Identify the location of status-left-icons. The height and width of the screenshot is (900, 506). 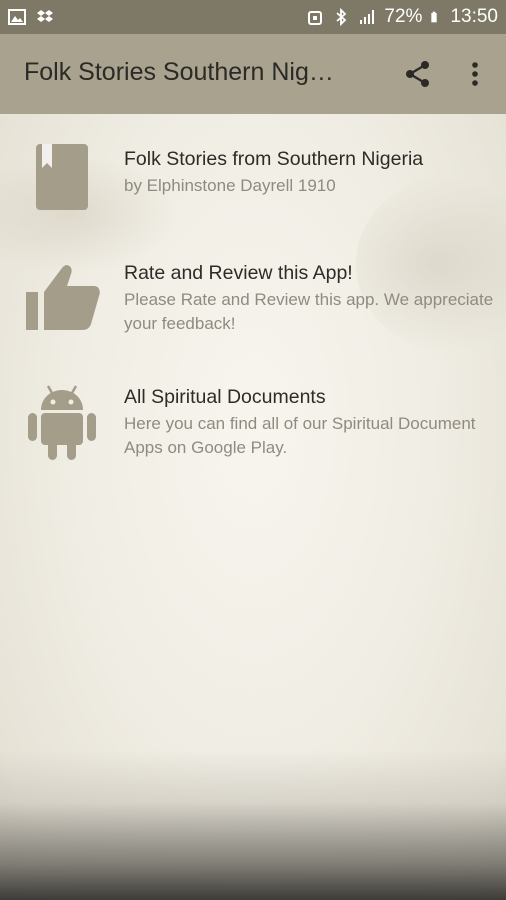
(31, 17).